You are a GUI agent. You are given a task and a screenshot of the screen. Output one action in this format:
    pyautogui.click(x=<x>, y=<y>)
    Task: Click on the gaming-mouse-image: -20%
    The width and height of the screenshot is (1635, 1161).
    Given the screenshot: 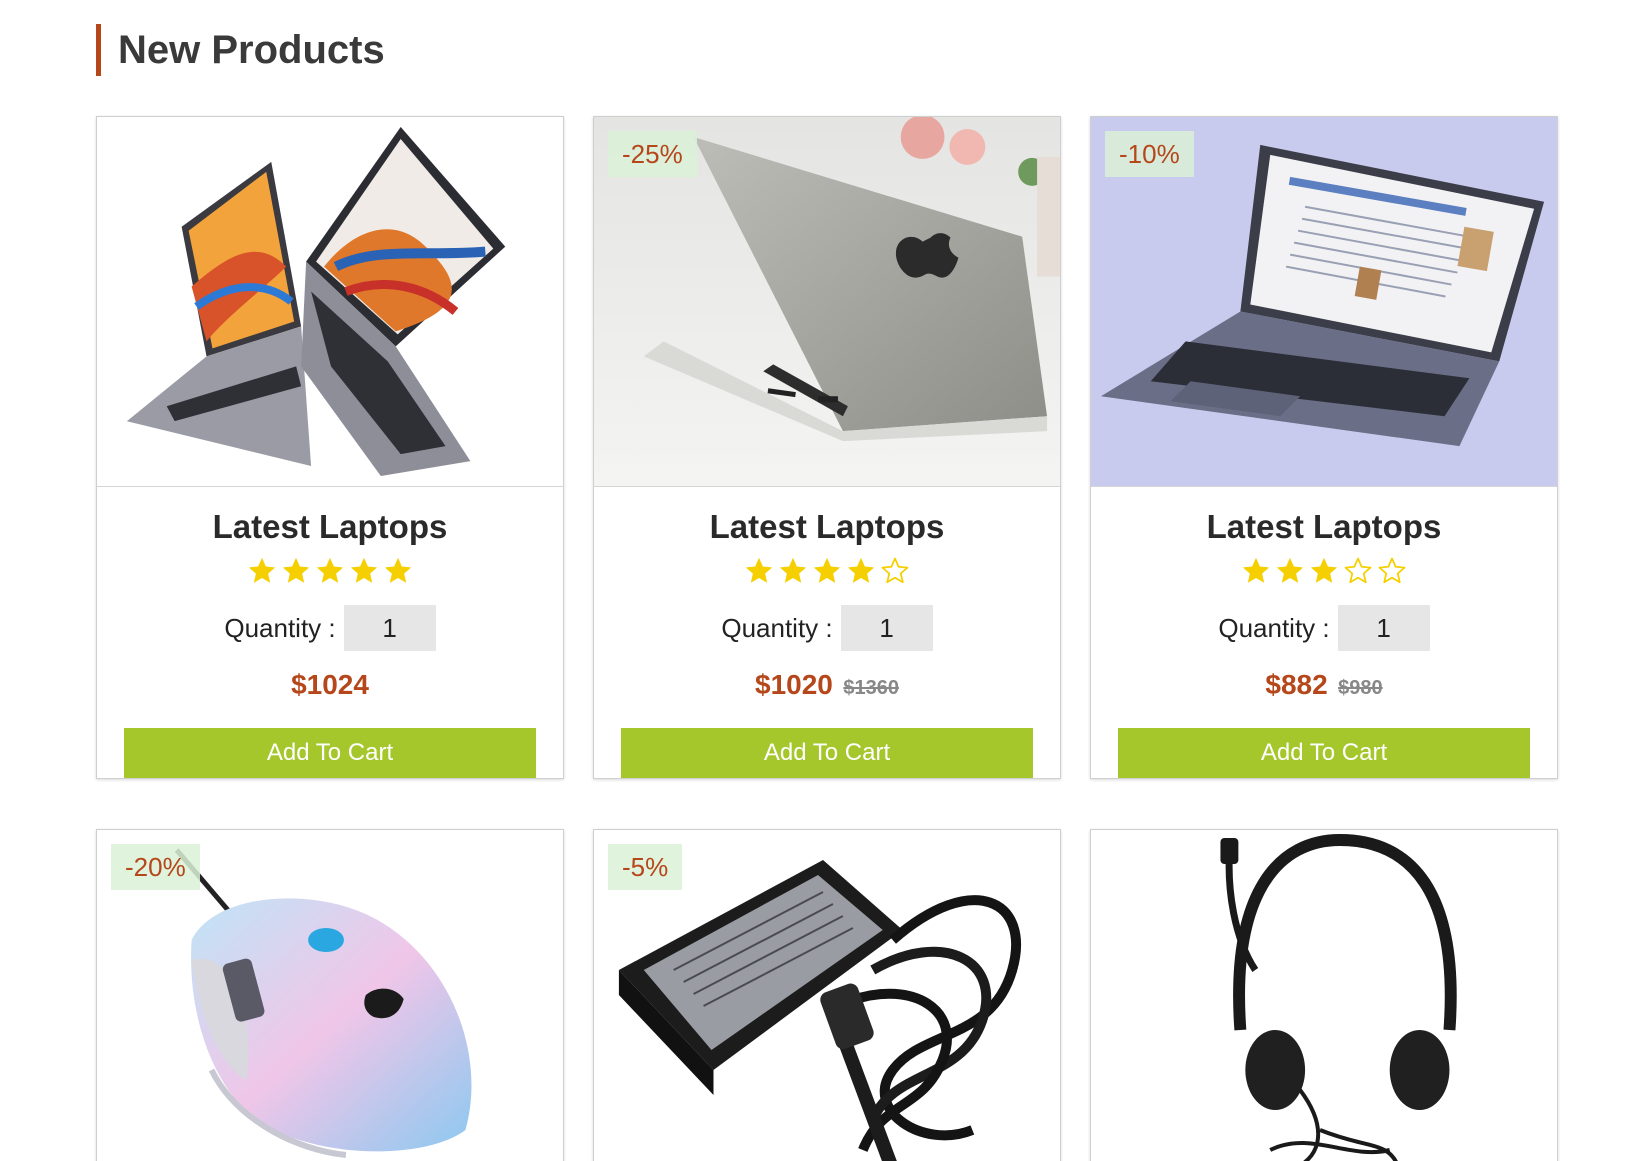 What is the action you would take?
    pyautogui.click(x=330, y=995)
    